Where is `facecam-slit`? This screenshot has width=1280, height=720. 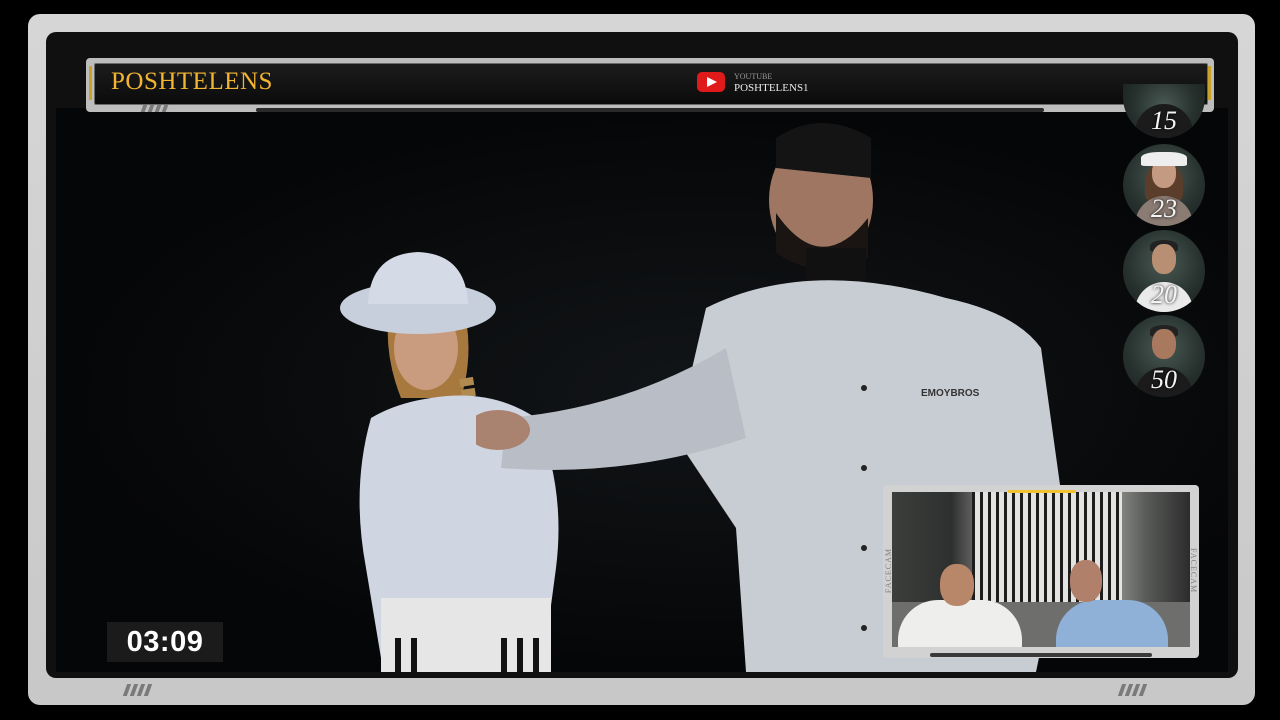
facecam-slit is located at coordinates (1041, 655).